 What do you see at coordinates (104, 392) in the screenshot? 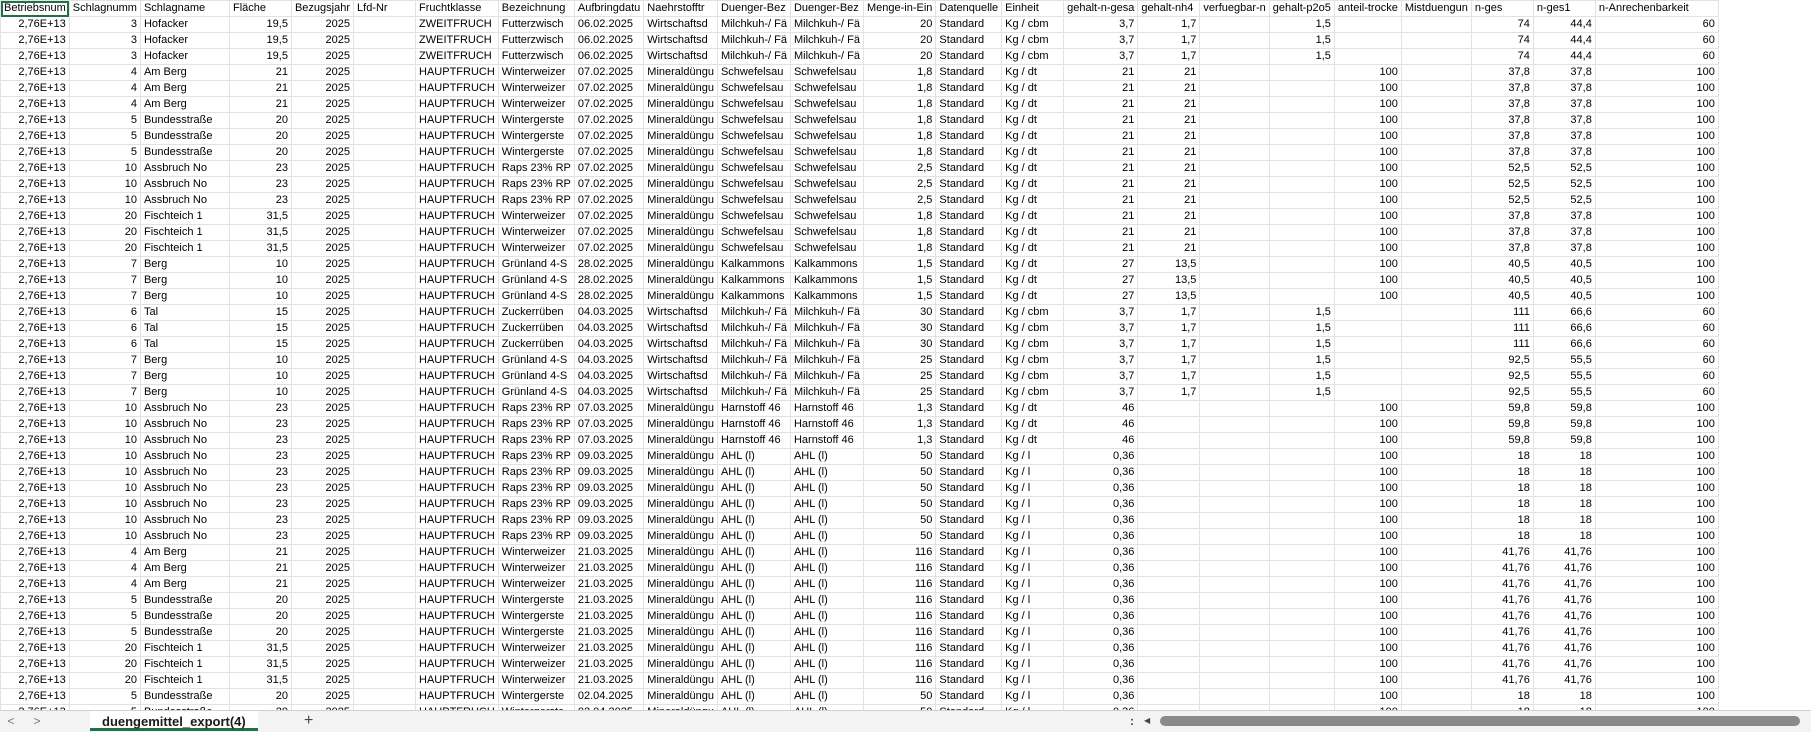
I see `table-cell: 7` at bounding box center [104, 392].